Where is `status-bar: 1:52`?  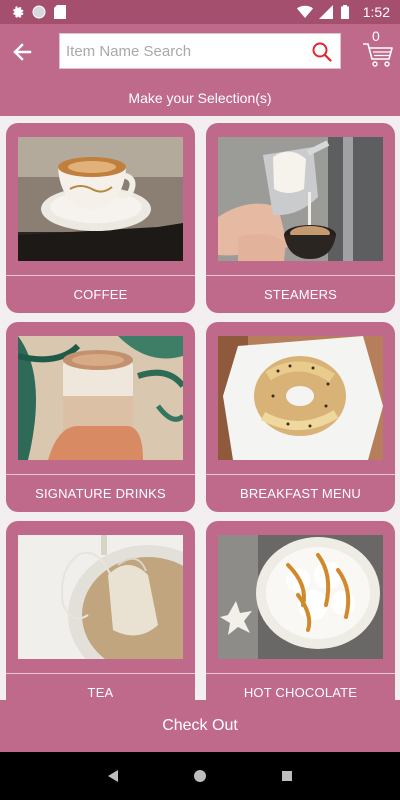
status-bar: 1:52 is located at coordinates (200, 12).